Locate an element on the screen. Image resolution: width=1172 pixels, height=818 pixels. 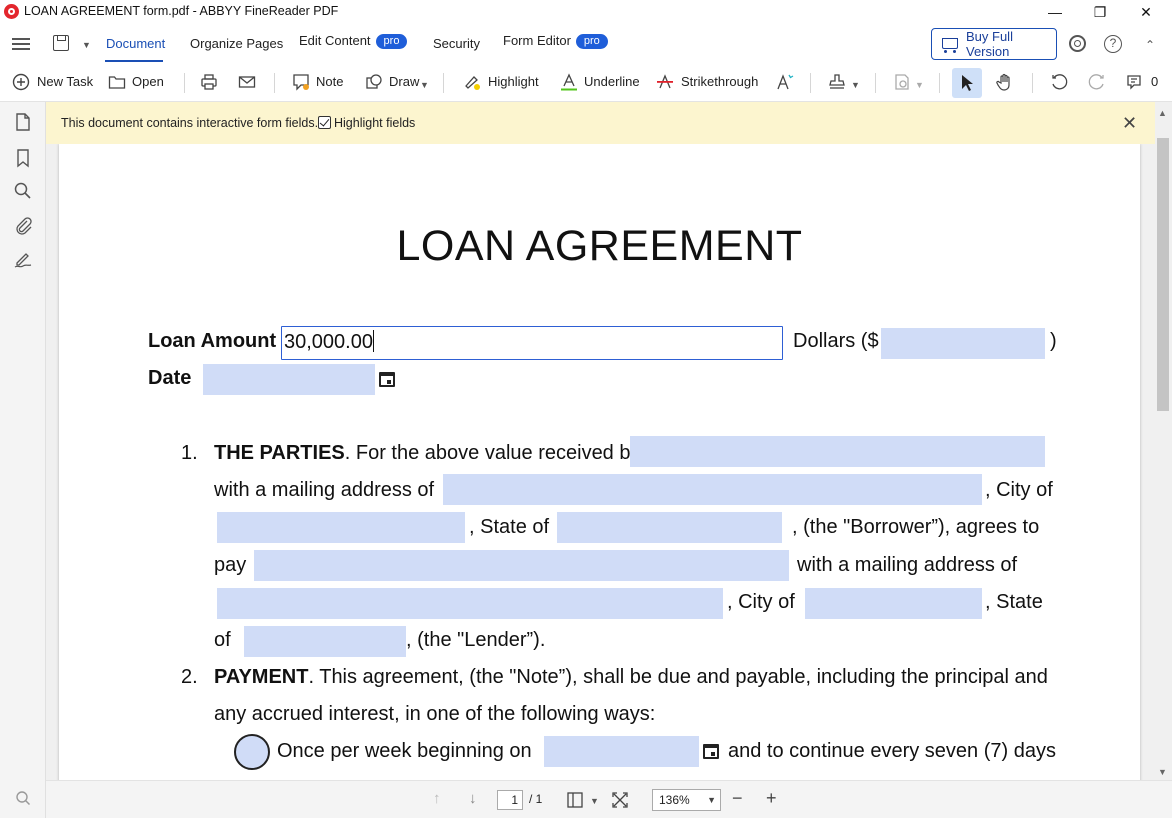
item-2-heading: PAYMENT is located at coordinates (261, 677).